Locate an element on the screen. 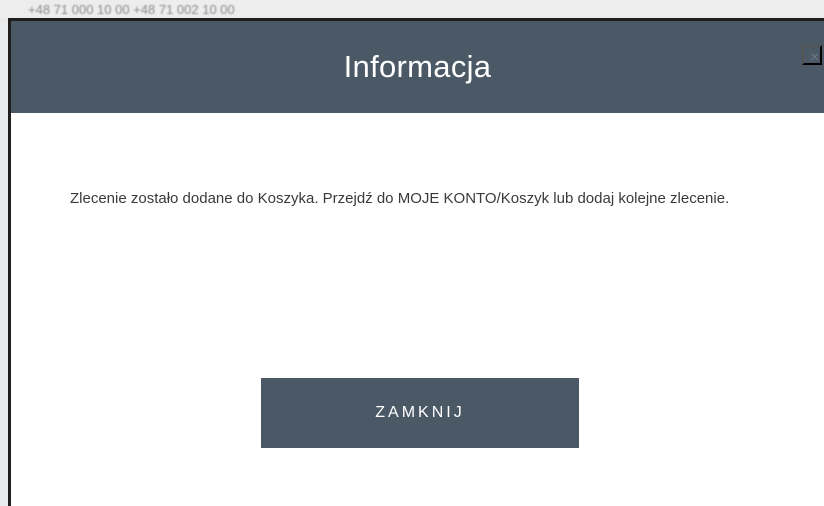 This screenshot has width=824, height=506. background-page-strip: +48 71 000 10 00 +48 71 002 10 00 is located at coordinates (412, 9).